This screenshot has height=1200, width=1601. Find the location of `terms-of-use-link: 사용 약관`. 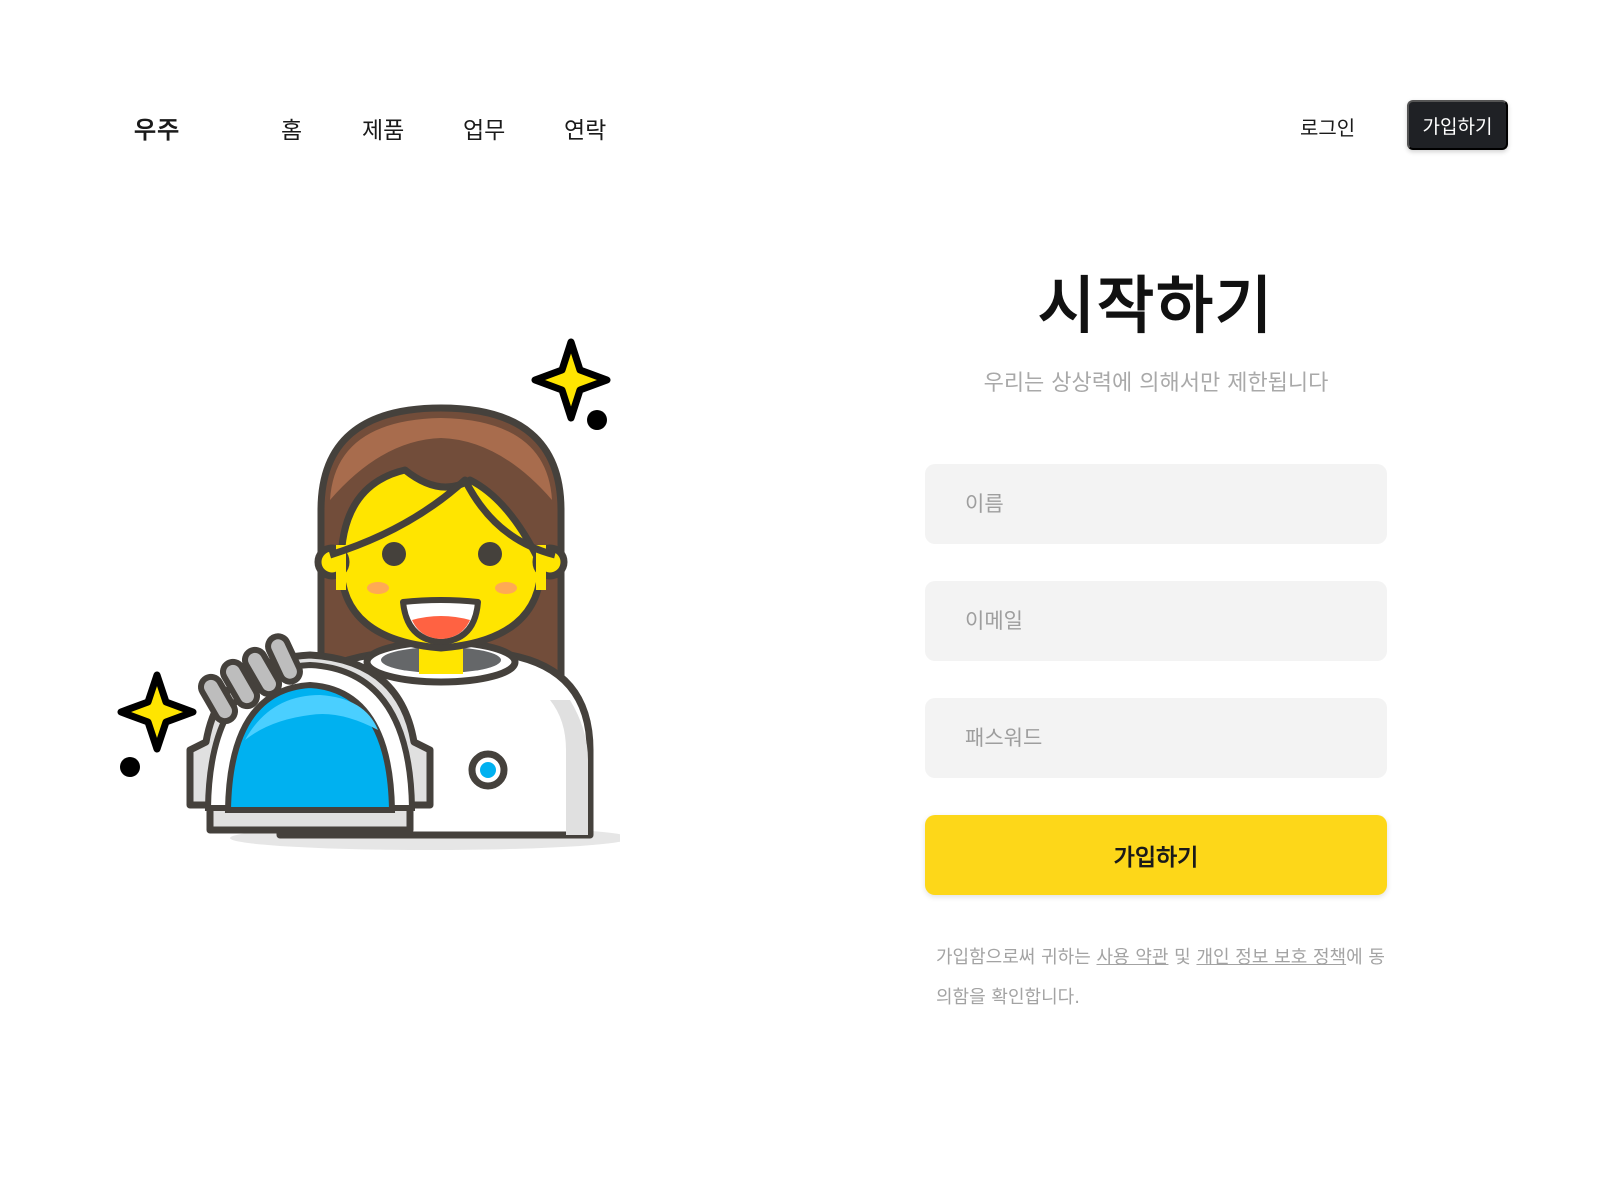

terms-of-use-link: 사용 약관 is located at coordinates (1132, 957).